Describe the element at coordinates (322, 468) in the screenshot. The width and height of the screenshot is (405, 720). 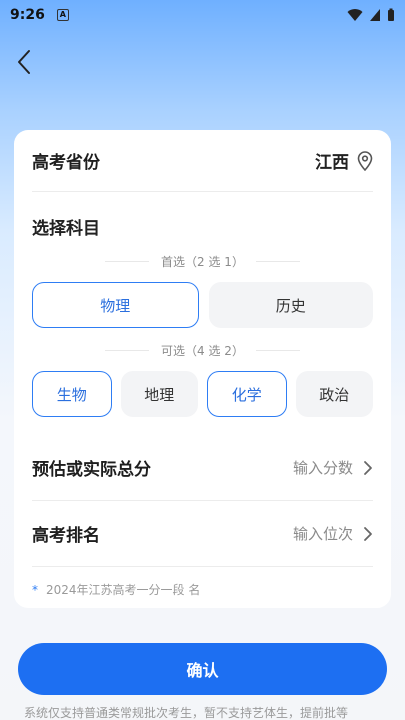
I see `score-placeholder: 输入分数` at that location.